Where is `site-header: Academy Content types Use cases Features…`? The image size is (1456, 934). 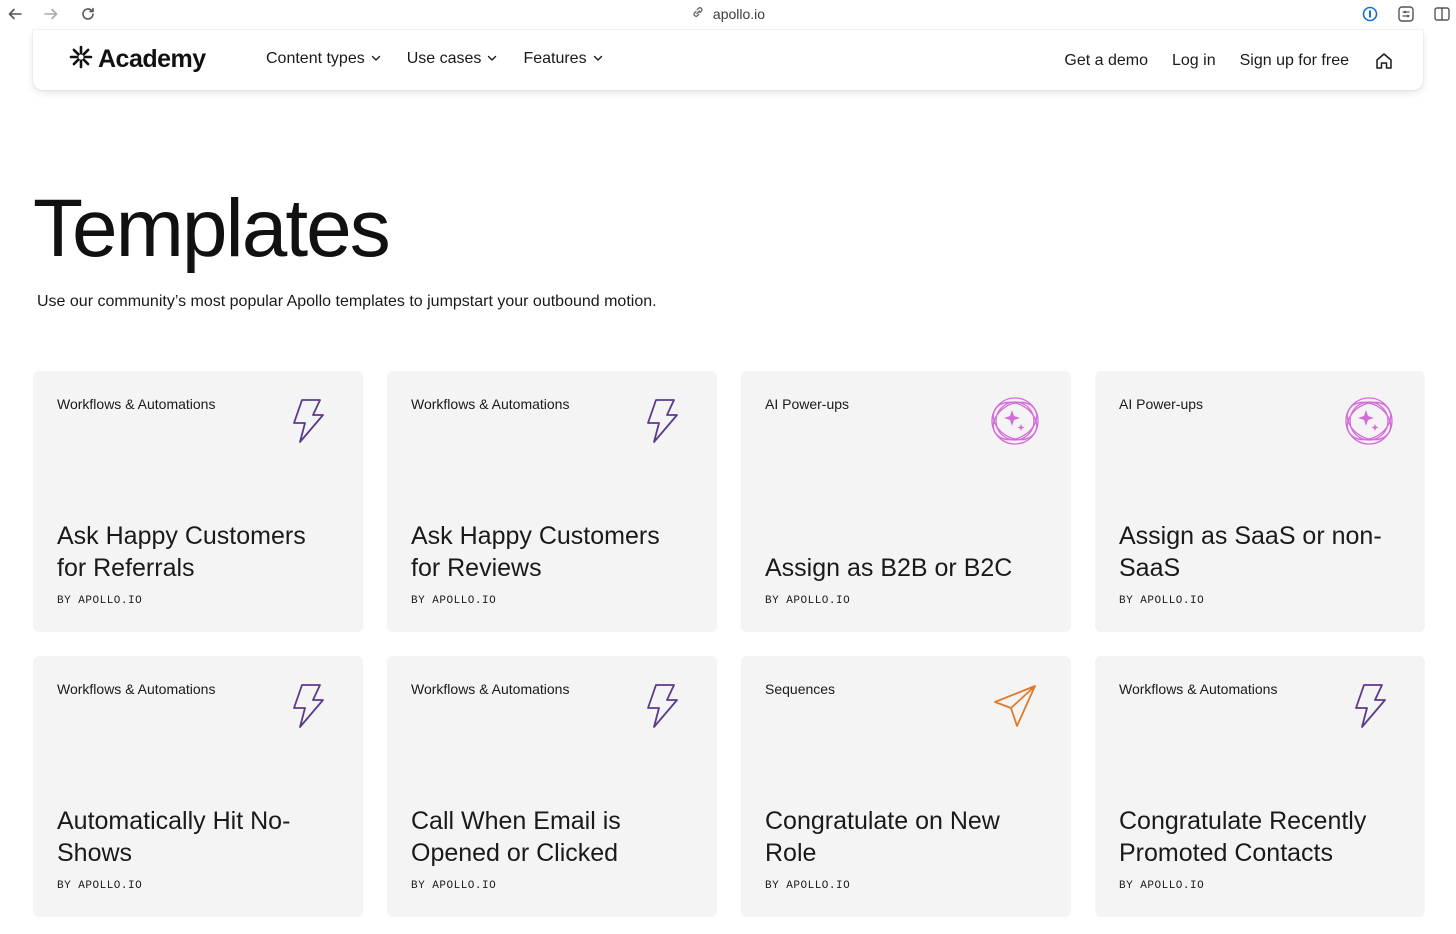 site-header: Academy Content types Use cases Features… is located at coordinates (728, 60).